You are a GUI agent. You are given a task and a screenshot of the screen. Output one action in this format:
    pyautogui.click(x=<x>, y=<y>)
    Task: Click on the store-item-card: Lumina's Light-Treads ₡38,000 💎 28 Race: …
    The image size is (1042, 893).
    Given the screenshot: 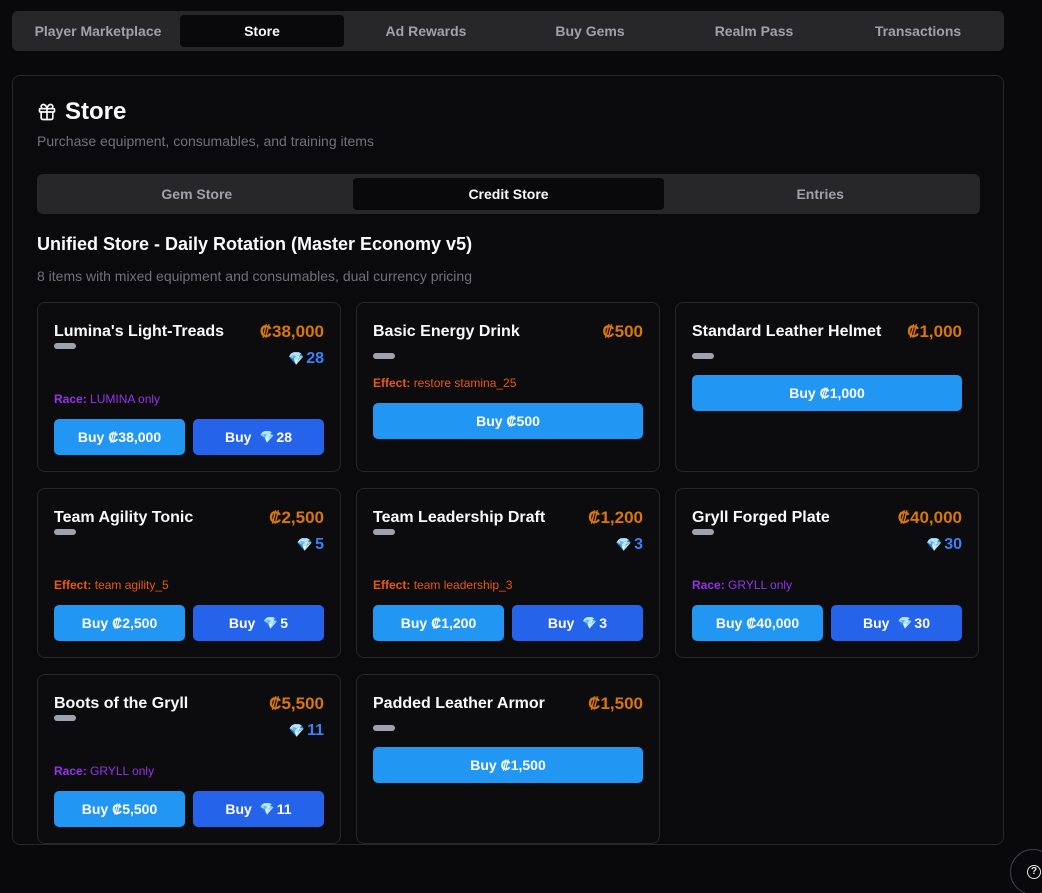 What is the action you would take?
    pyautogui.click(x=189, y=387)
    